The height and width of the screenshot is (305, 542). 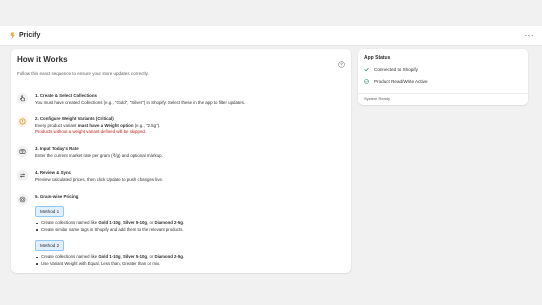 I want to click on sync-icon, so click(x=22, y=175).